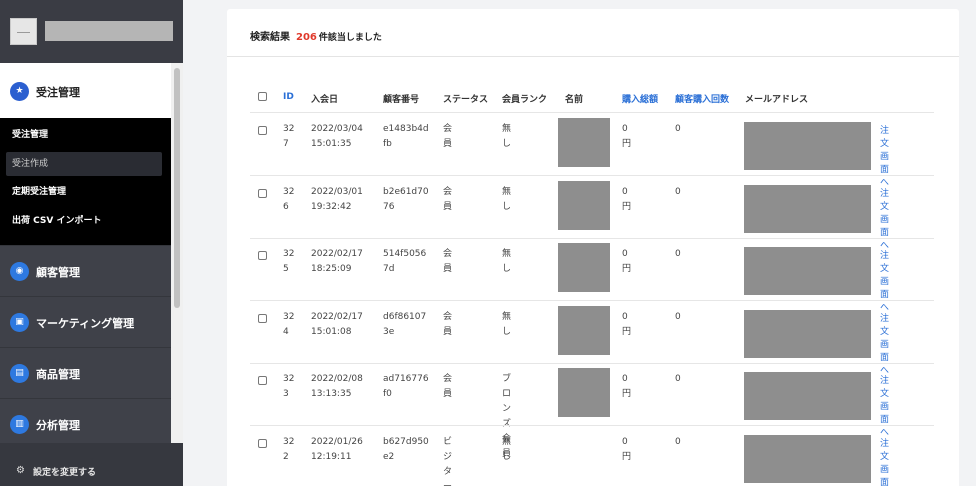  Describe the element at coordinates (331, 269) in the screenshot. I see `cell-line: 18:25:09` at that location.